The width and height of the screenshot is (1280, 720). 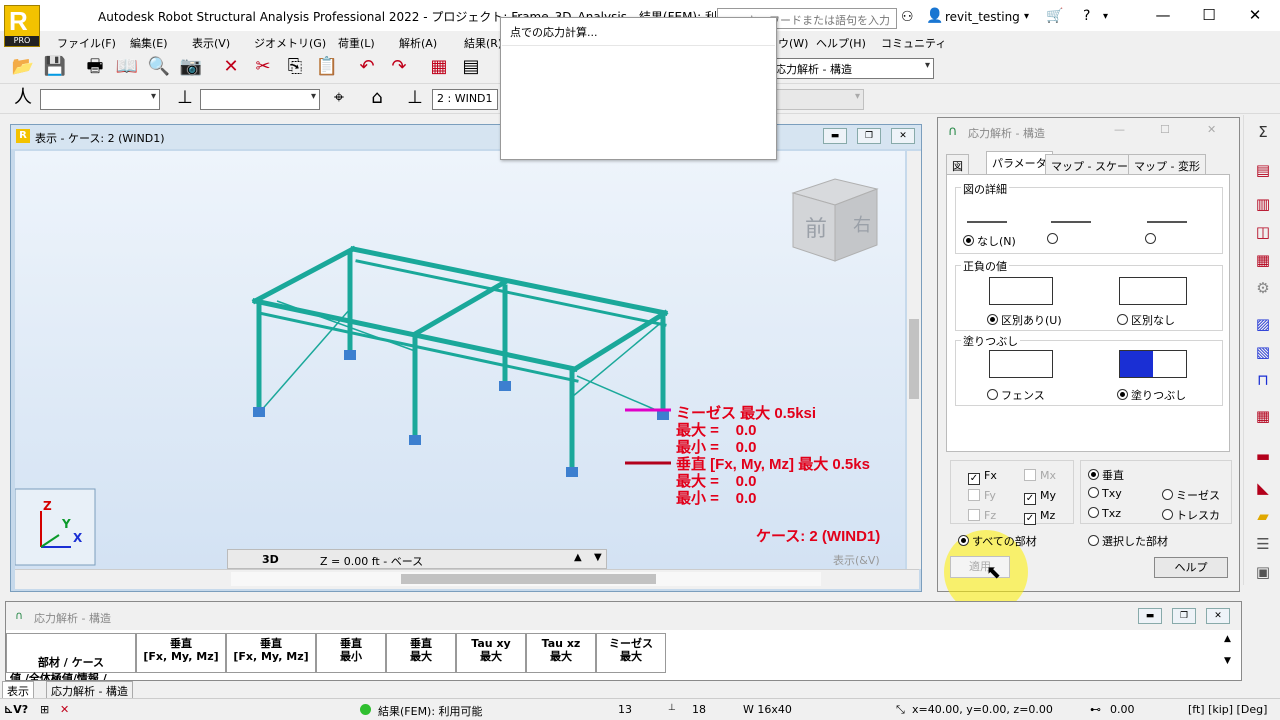 I want to click on table-scroll-up-icon: ▲, so click(x=1227, y=639).